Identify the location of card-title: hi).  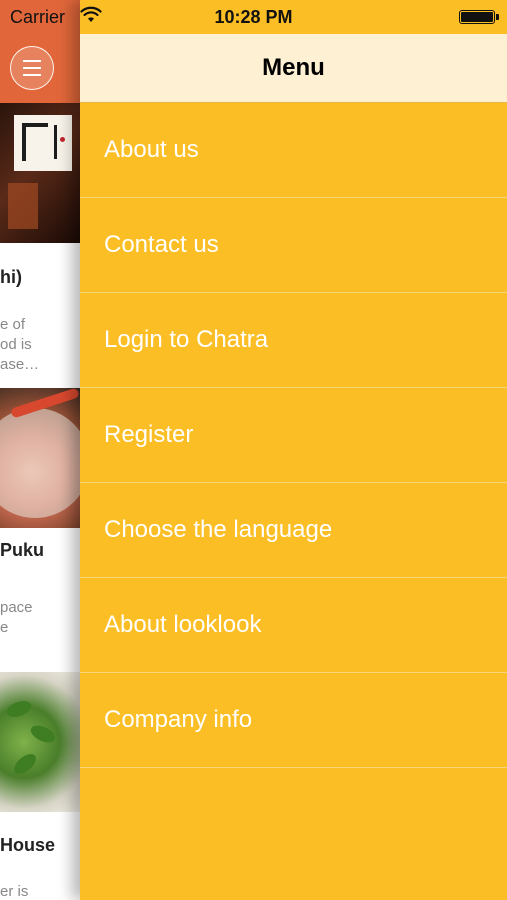
(11, 277).